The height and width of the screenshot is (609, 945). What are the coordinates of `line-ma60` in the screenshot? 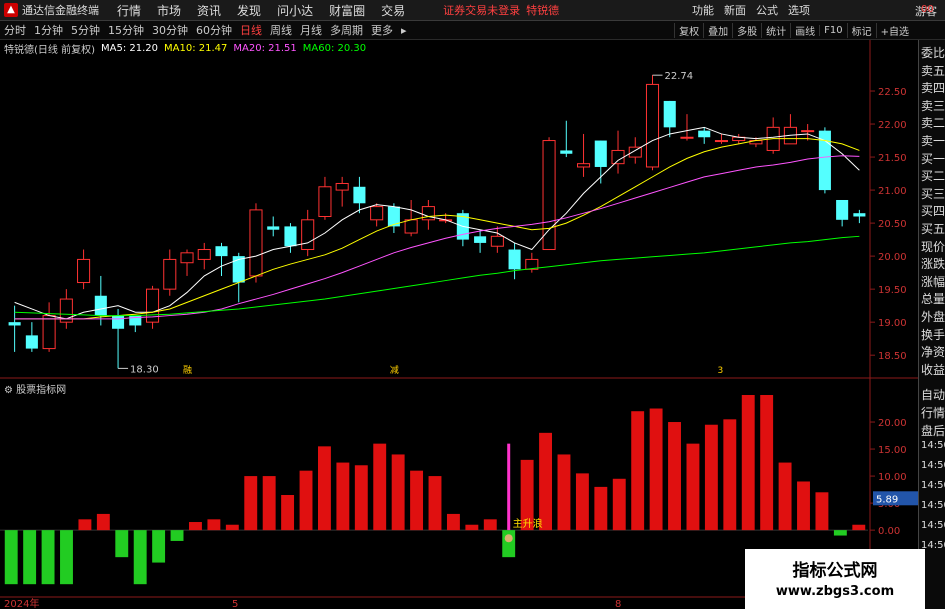 It's located at (437, 276).